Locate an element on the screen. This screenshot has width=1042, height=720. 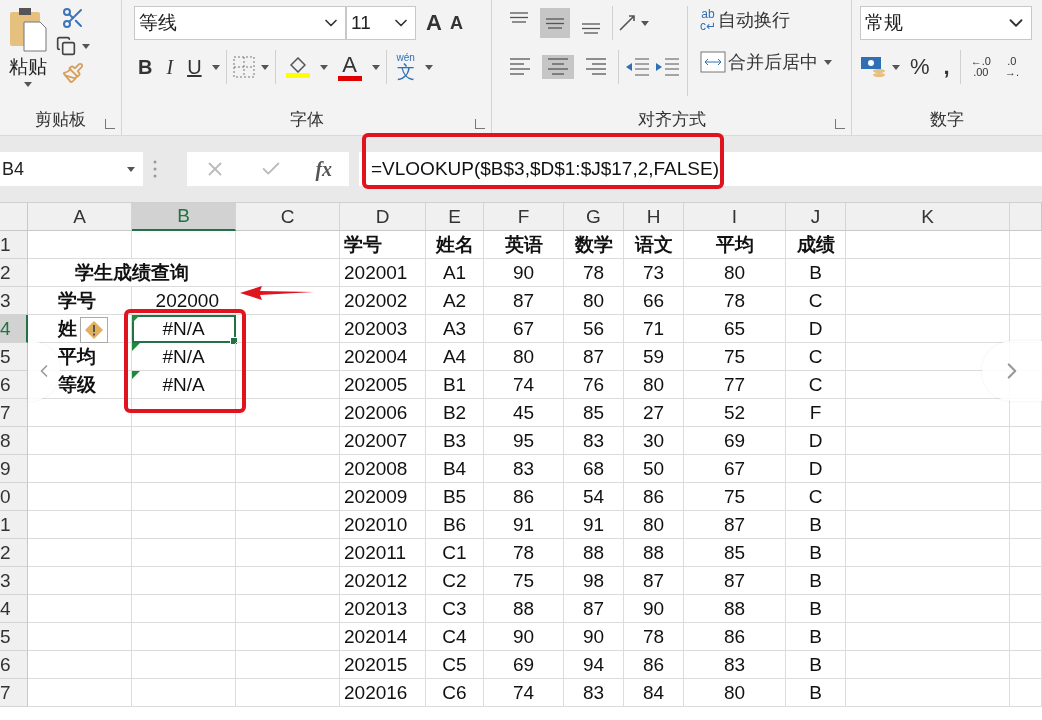
italic-button: I is located at coordinates (170, 67).